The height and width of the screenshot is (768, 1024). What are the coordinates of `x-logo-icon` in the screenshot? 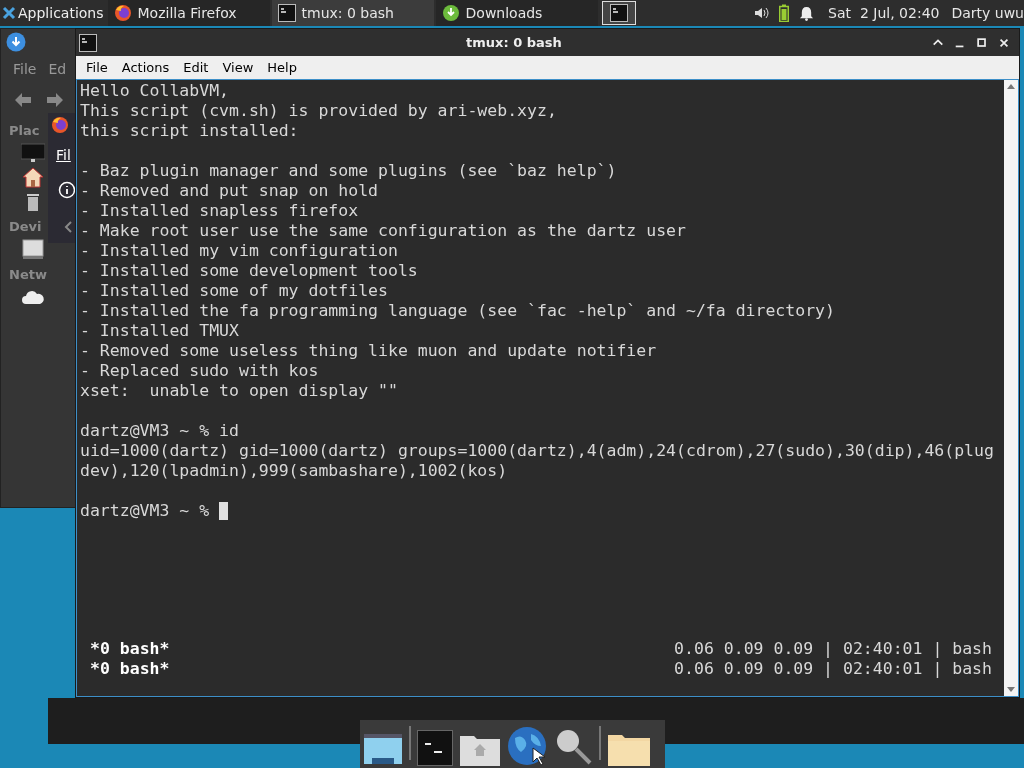 It's located at (9, 13).